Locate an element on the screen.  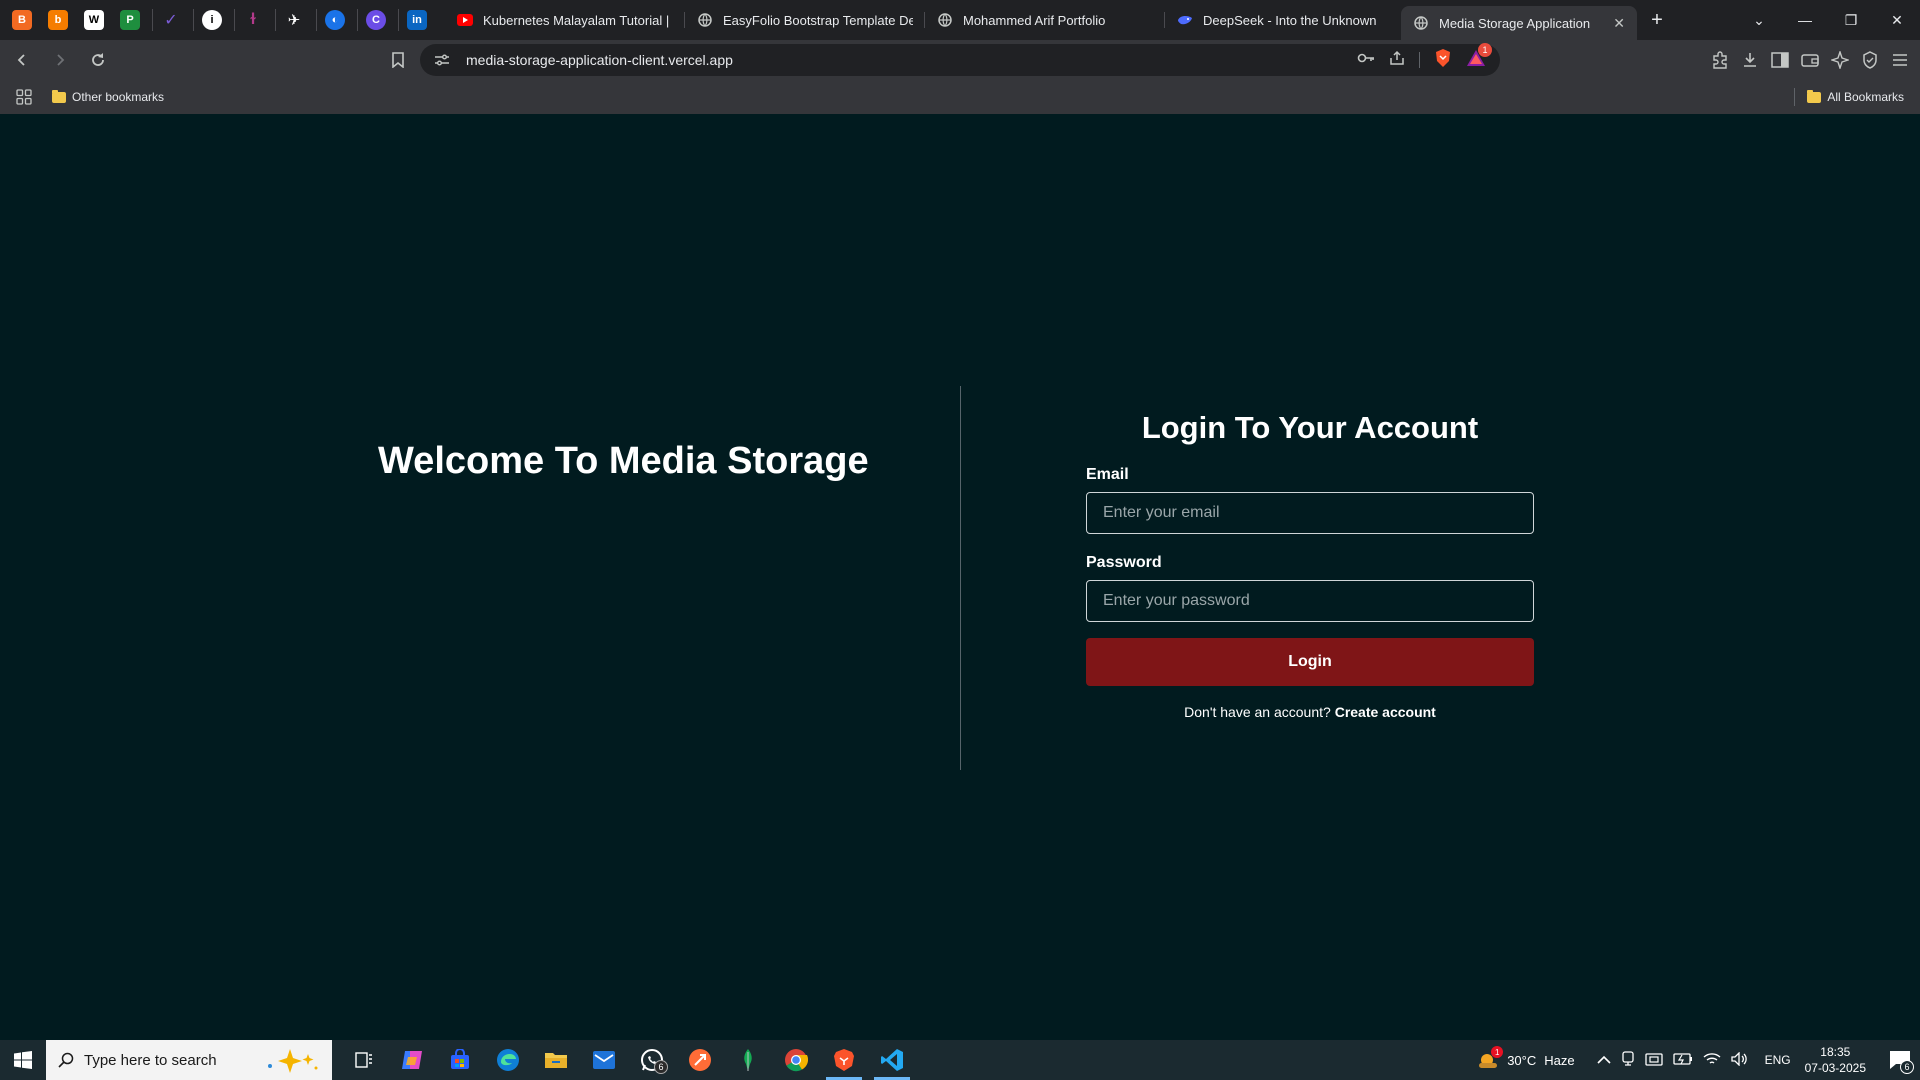
other-bookmarks-folder: Other bookmarks is located at coordinates (108, 96).